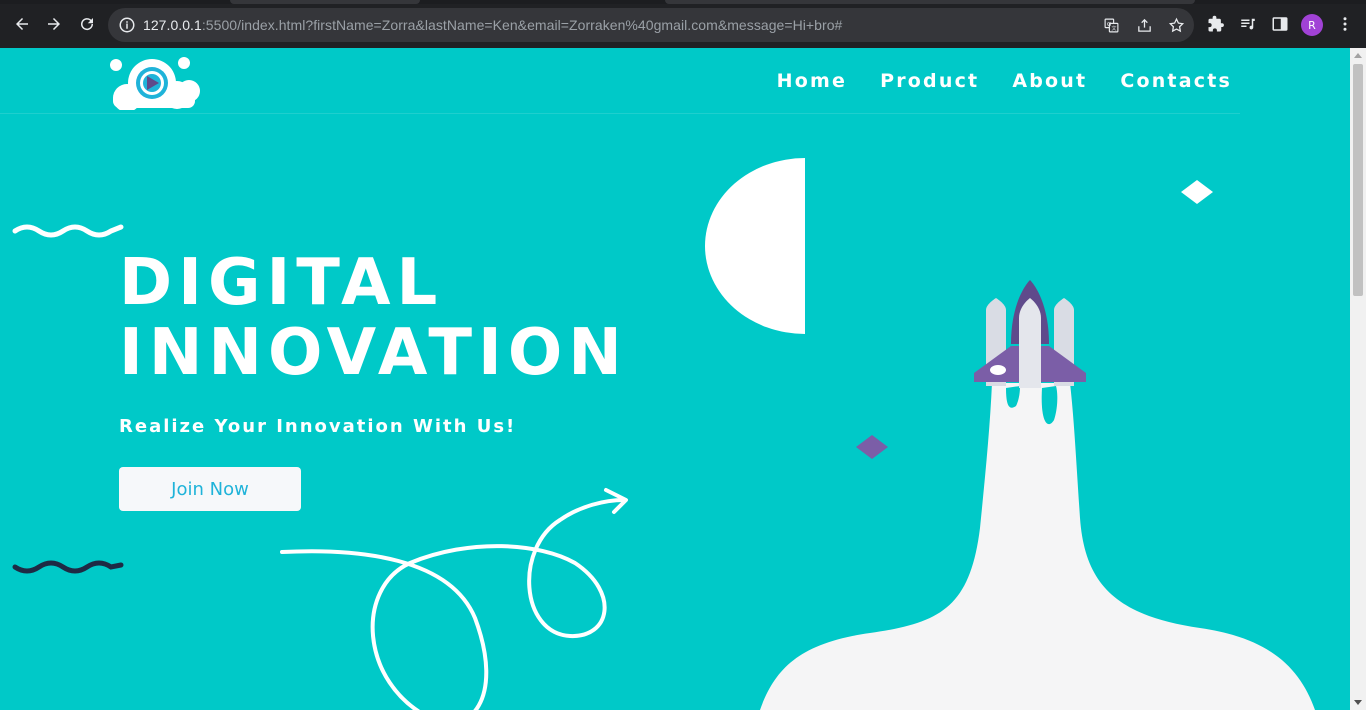 The width and height of the screenshot is (1366, 710). Describe the element at coordinates (318, 426) in the screenshot. I see `hero-subtitle: Realize Your Innovation With Us!` at that location.